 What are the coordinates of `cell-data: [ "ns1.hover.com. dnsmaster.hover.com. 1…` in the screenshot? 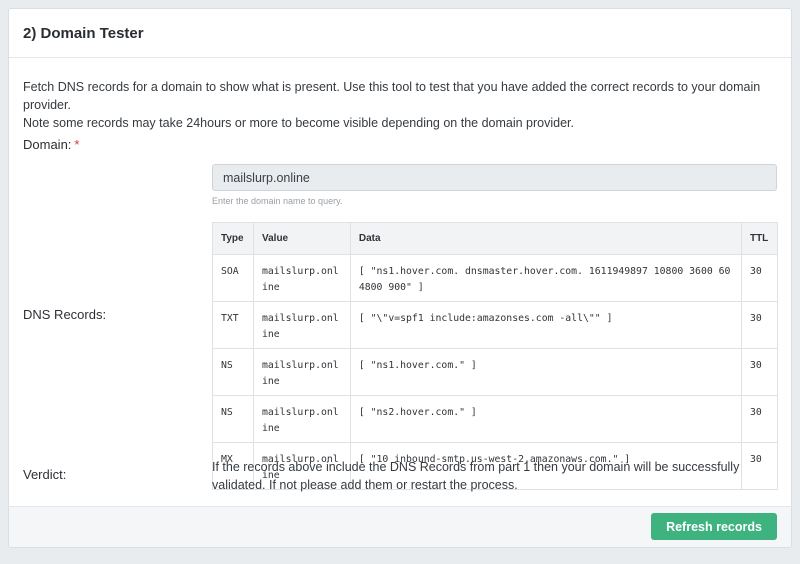 It's located at (545, 278).